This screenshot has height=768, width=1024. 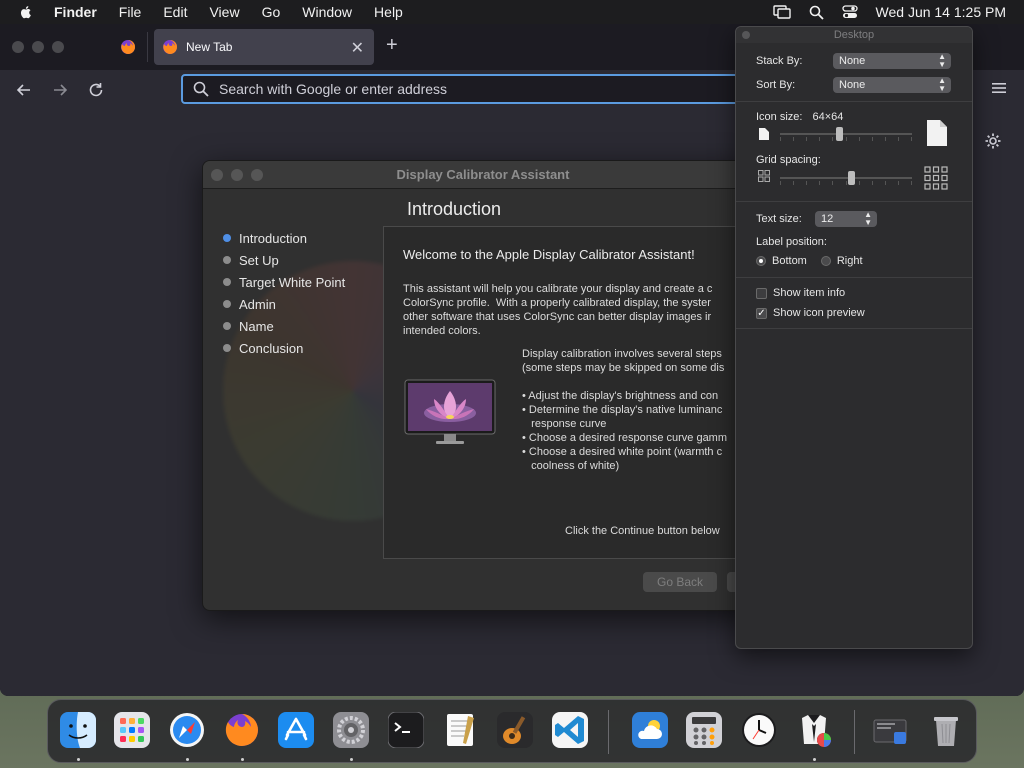 What do you see at coordinates (132, 730) in the screenshot?
I see `launchpad-icon` at bounding box center [132, 730].